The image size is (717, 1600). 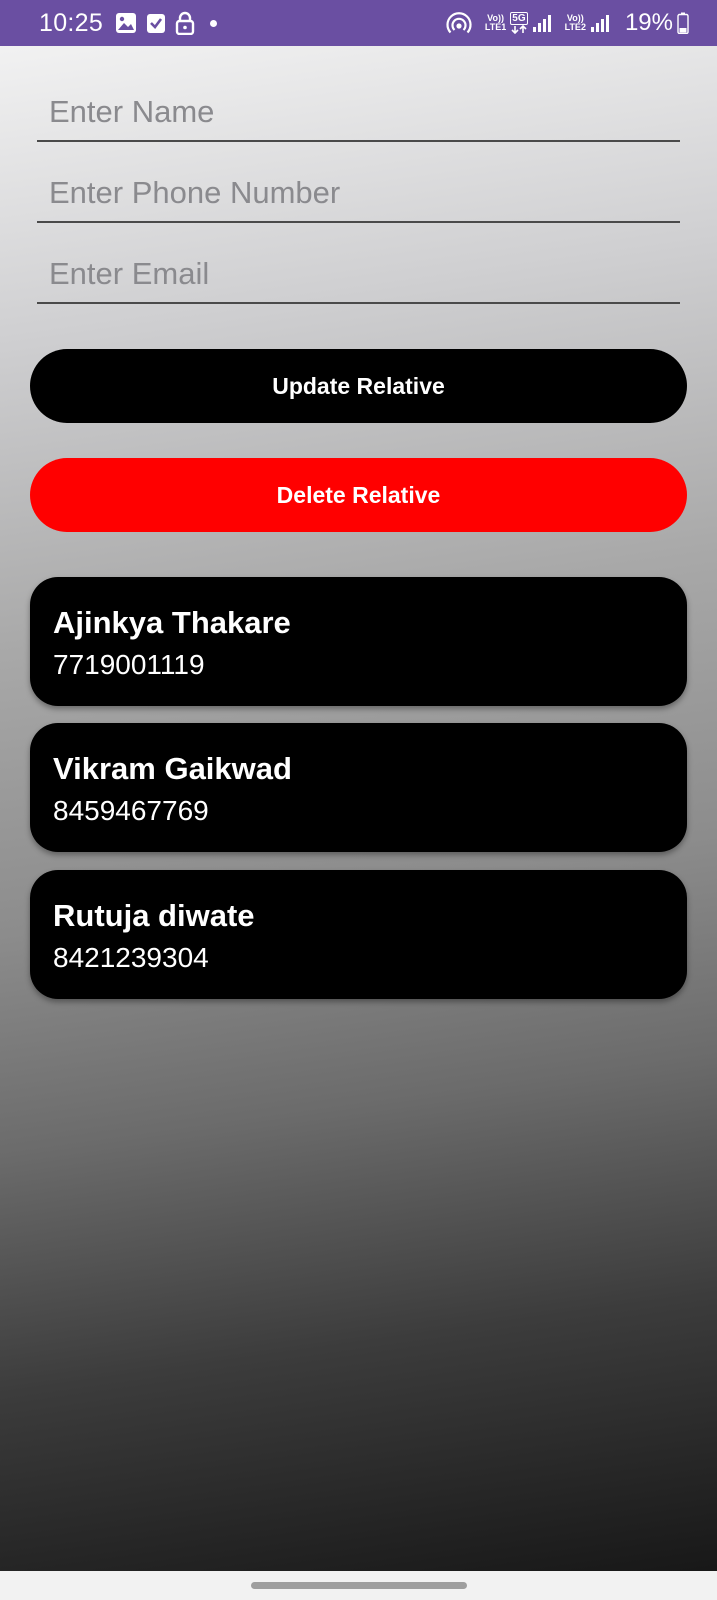 I want to click on signal-sim2-icon, so click(x=600, y=23).